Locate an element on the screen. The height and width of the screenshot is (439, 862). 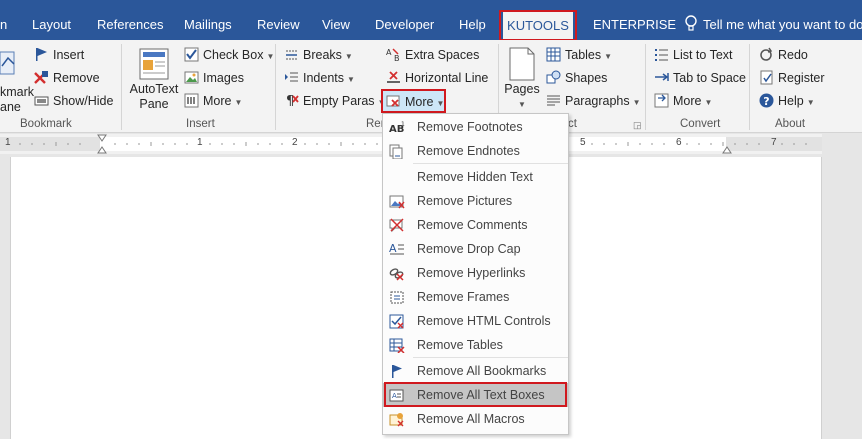
menu-item-label: Remove Tables is located at coordinates (460, 345).